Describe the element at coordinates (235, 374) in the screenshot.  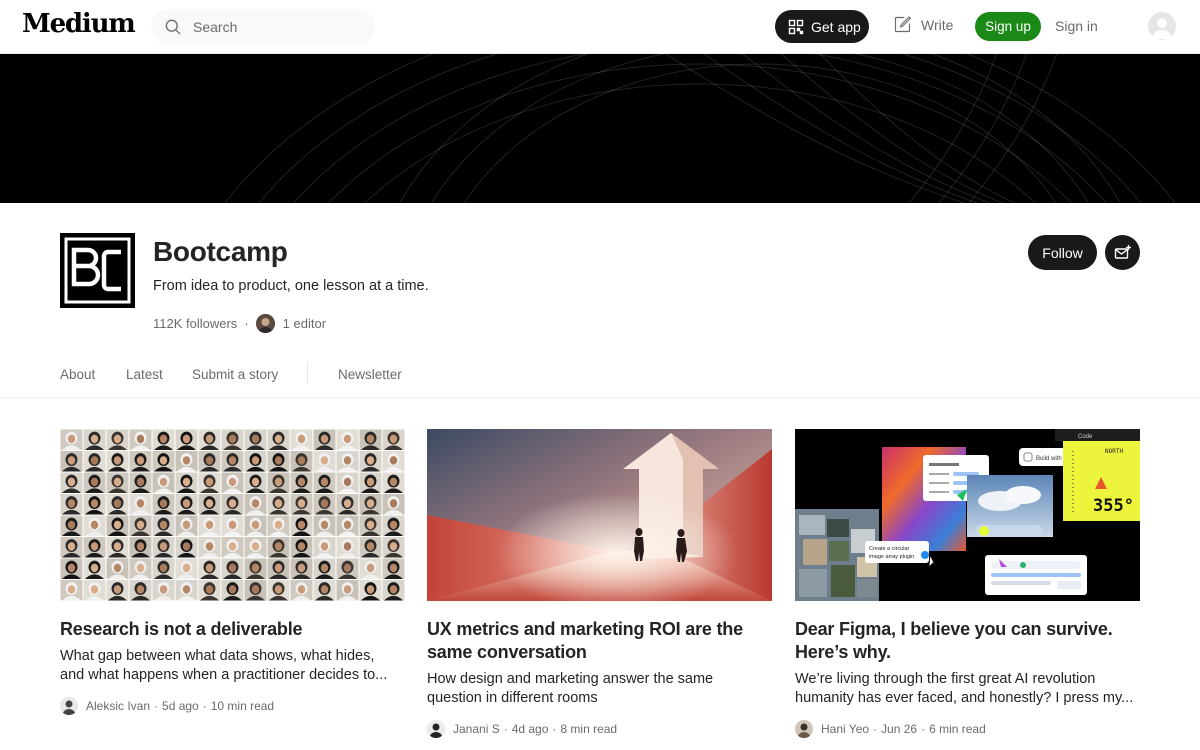
I see `tab-submit-story: Submit a story` at that location.